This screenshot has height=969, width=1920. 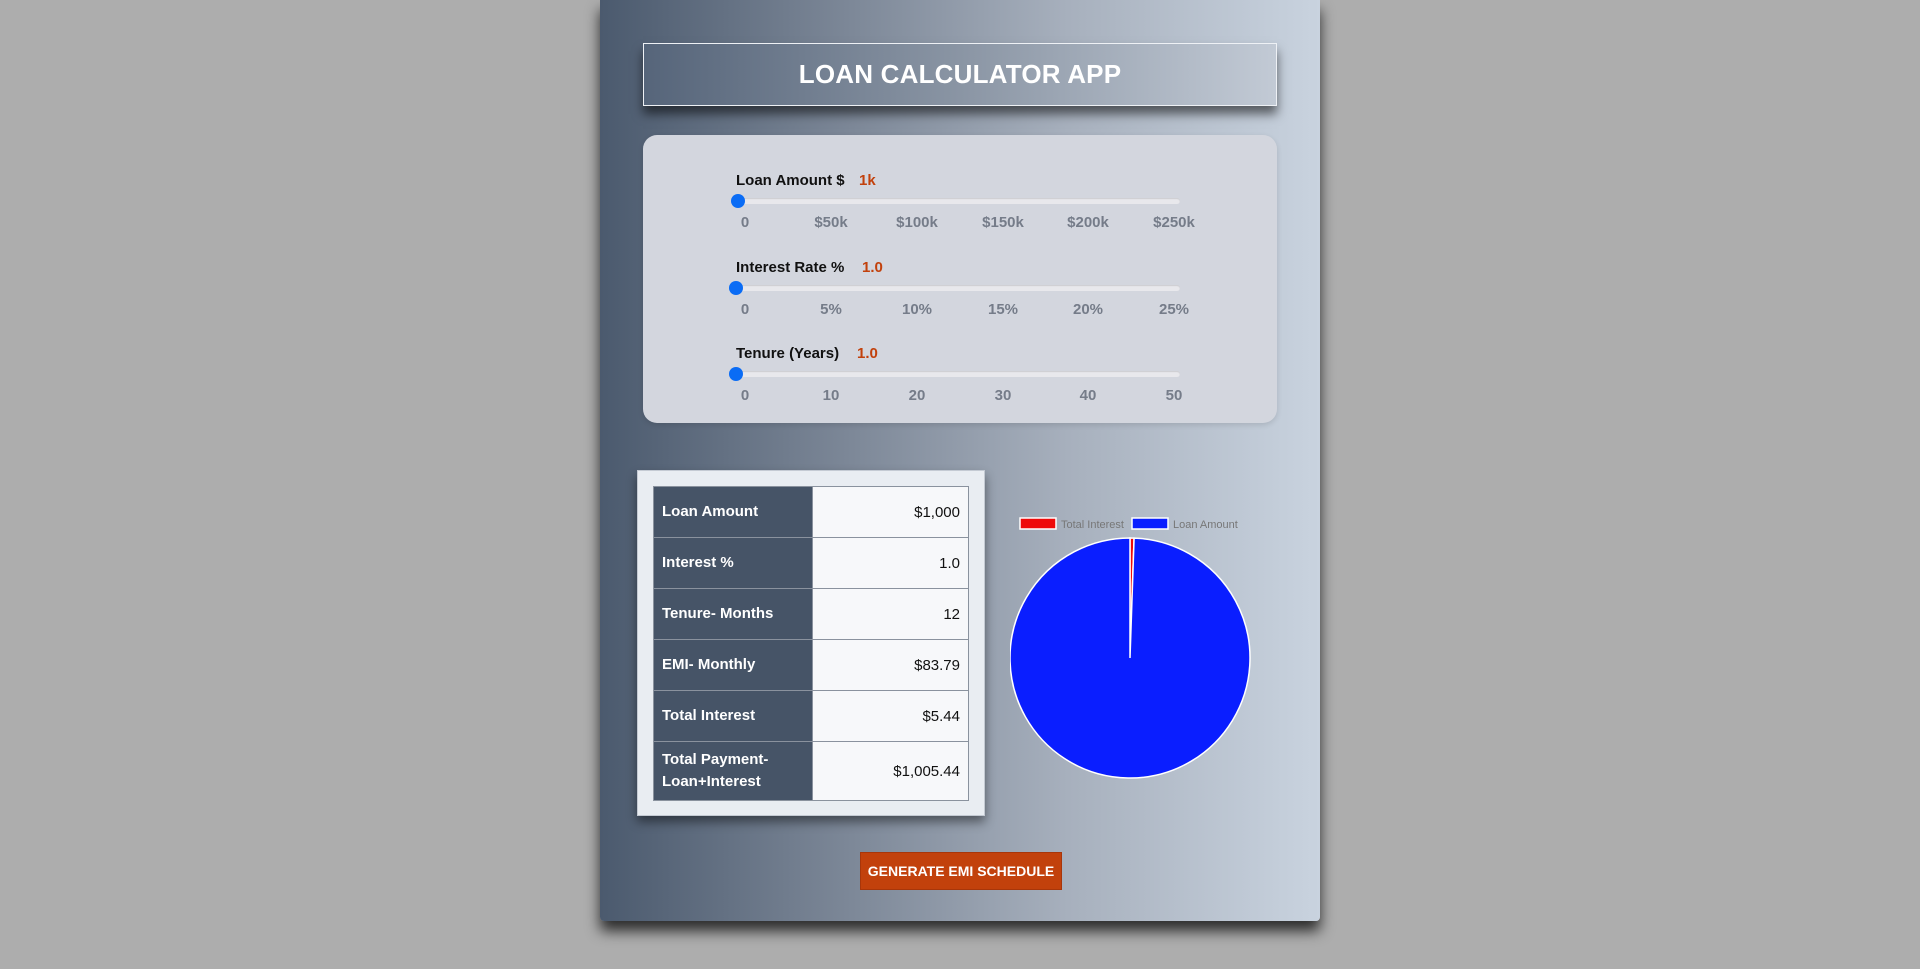 I want to click on table-row: Total Interest $5.44, so click(x=811, y=716).